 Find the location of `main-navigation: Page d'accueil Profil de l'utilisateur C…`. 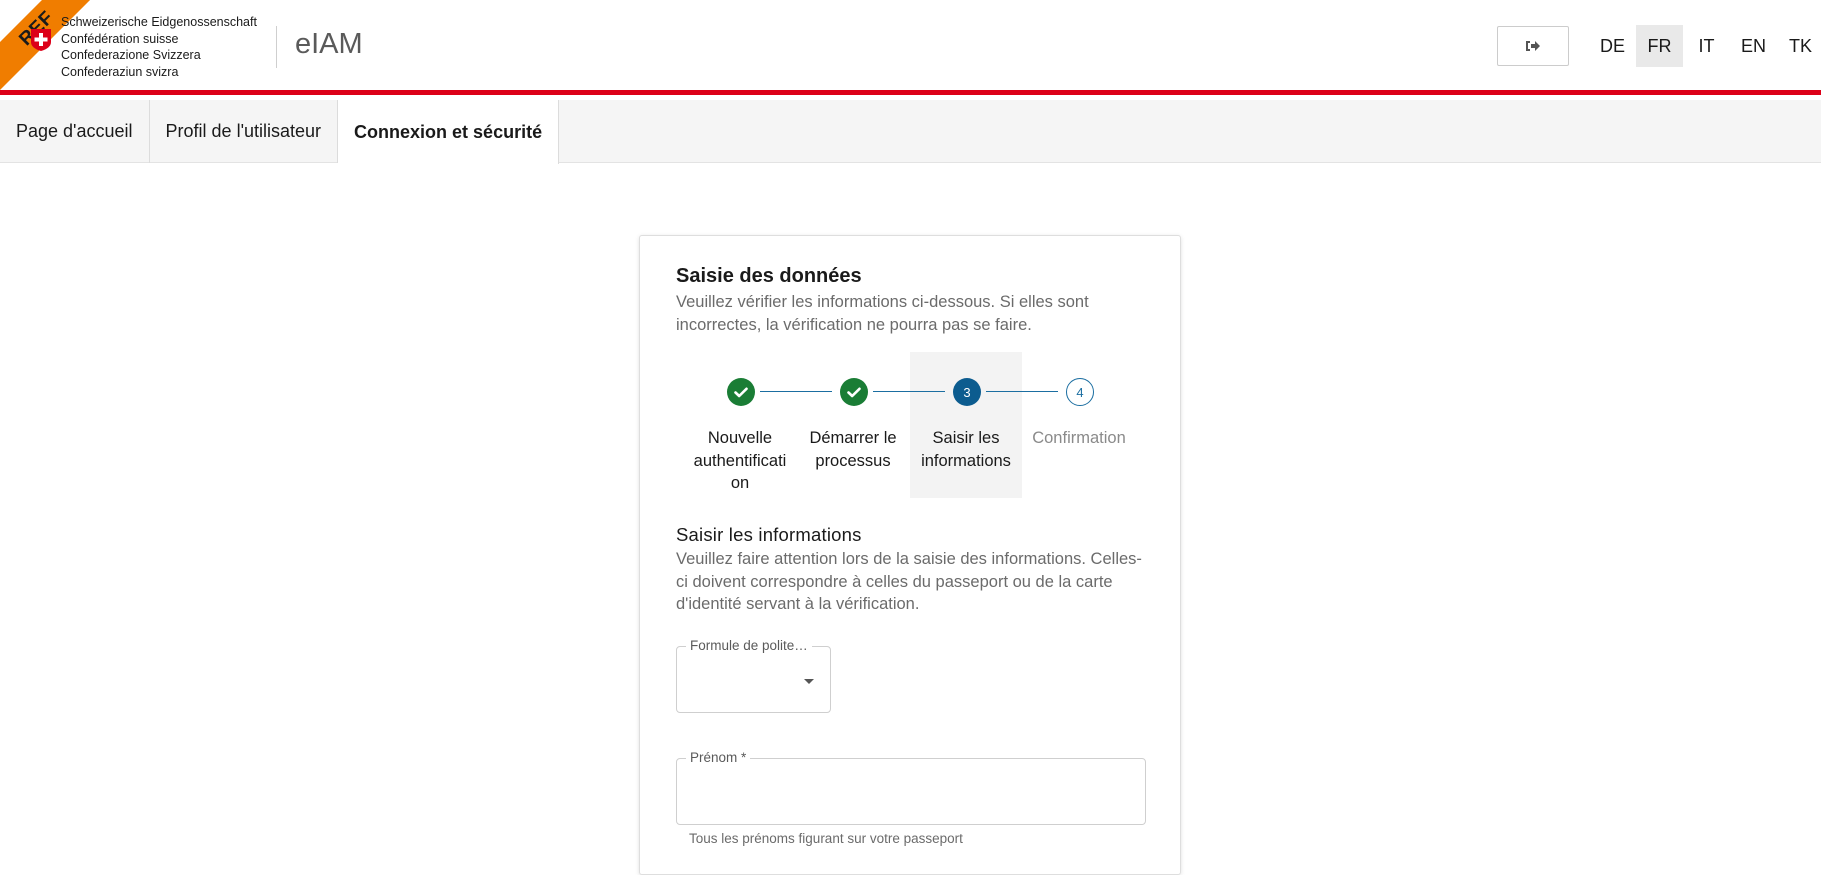

main-navigation: Page d'accueil Profil de l'utilisateur C… is located at coordinates (910, 132).